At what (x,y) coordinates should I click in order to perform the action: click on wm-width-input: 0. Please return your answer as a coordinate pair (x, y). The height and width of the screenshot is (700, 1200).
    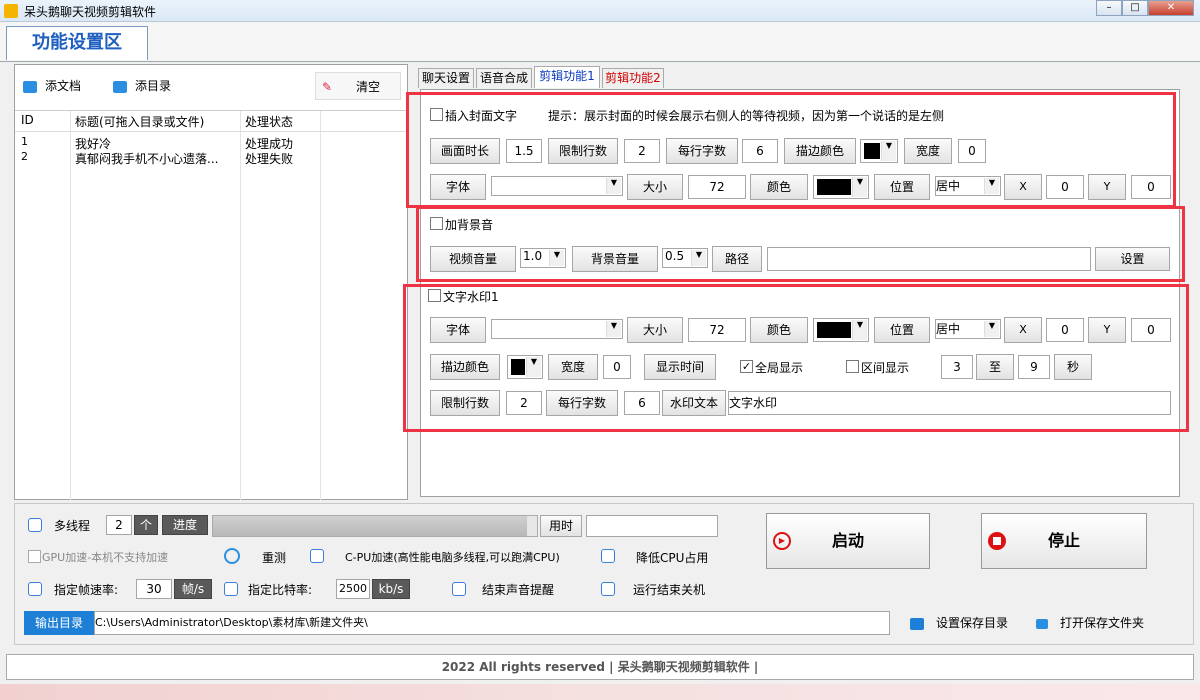
    Looking at the image, I should click on (617, 367).